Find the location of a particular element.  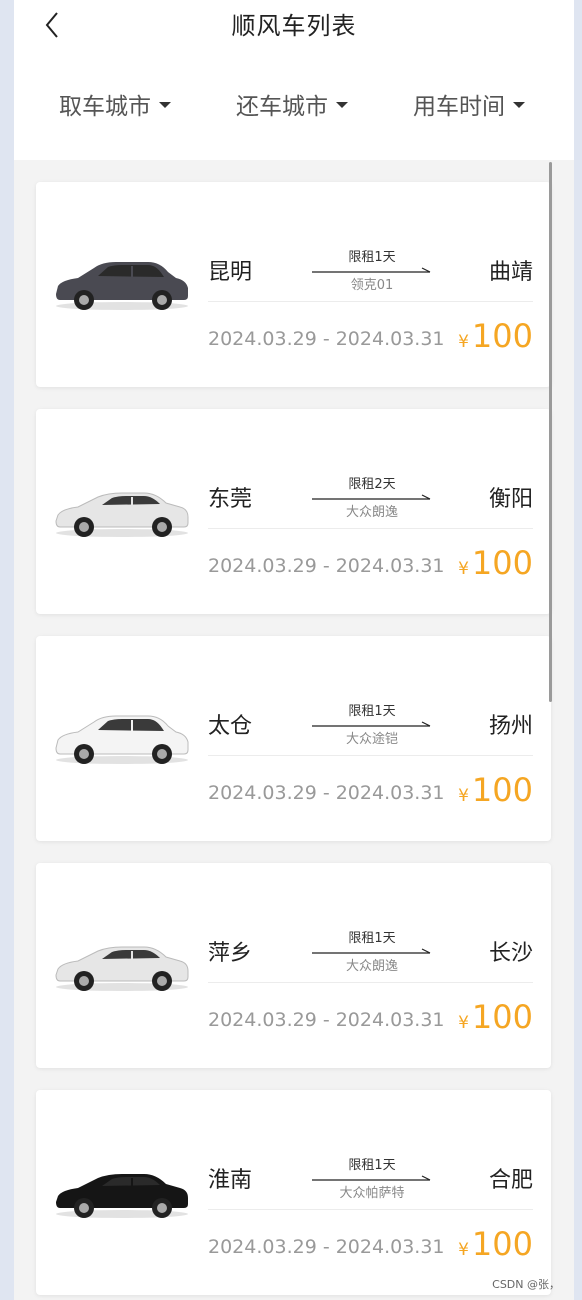

route-info: 限租1天 大众朗逸 is located at coordinates (372, 952).